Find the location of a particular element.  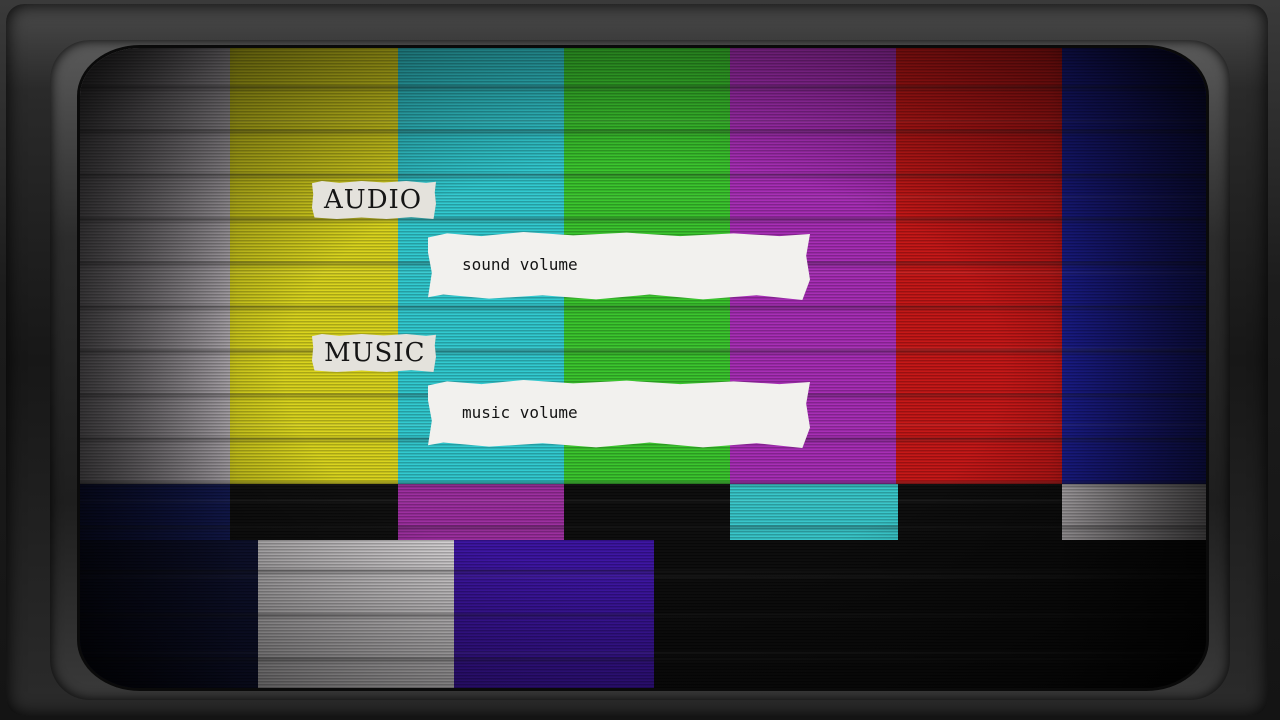

music-section-heading: MUSIC is located at coordinates (374, 353).